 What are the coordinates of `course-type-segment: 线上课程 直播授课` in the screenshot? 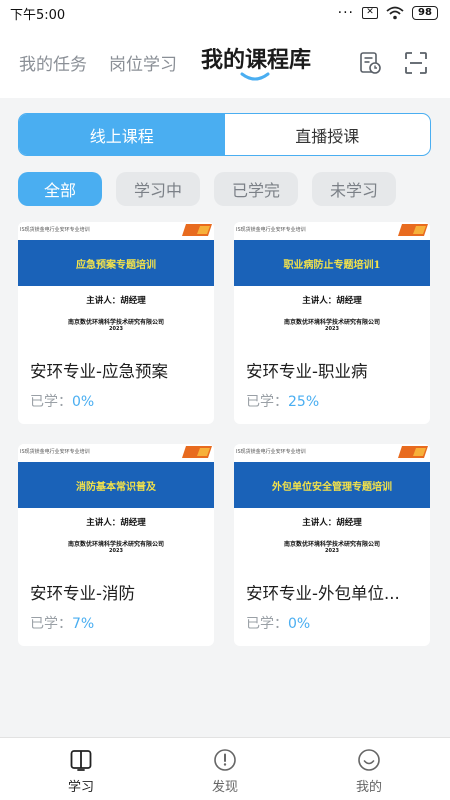 It's located at (224, 134).